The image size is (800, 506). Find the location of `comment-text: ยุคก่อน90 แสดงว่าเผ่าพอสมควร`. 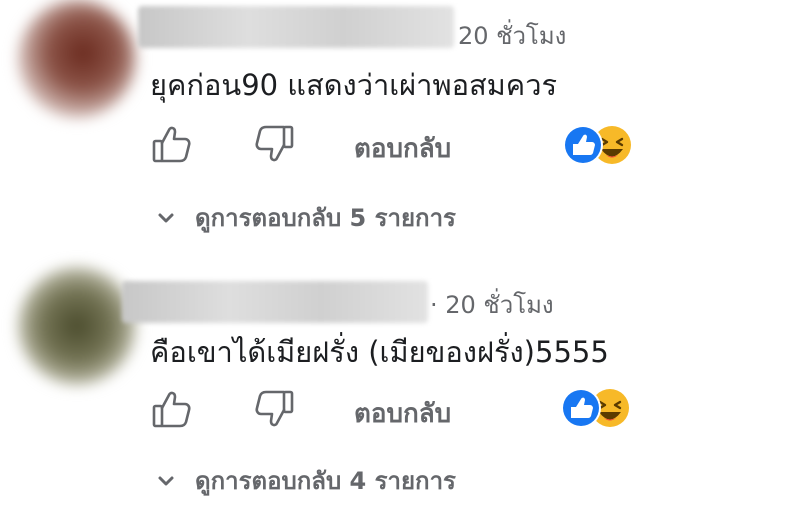

comment-text: ยุคก่อน90 แสดงว่าเผ่าพอสมควร is located at coordinates (354, 85).